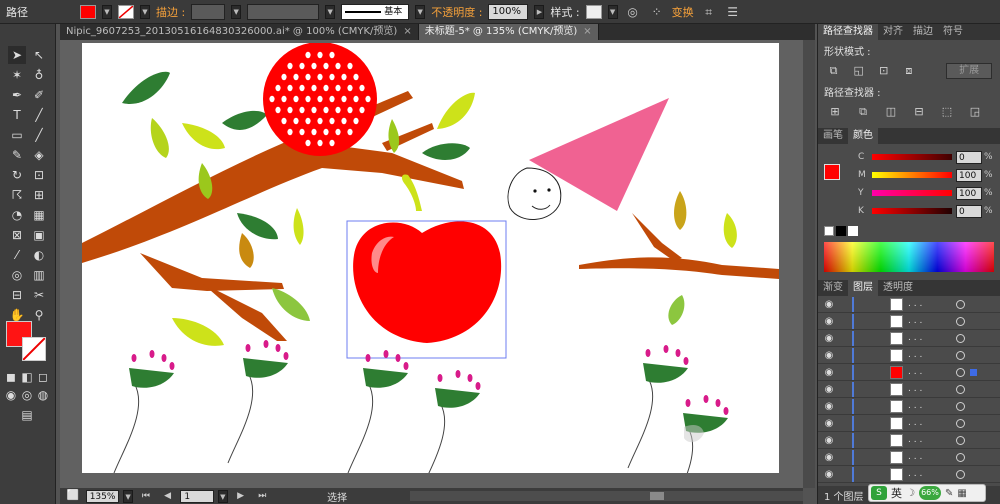  What do you see at coordinates (508, 32) in the screenshot?
I see `tab-untitled: 未标题-5* @ 135% (CMYK/预览) ×` at bounding box center [508, 32].